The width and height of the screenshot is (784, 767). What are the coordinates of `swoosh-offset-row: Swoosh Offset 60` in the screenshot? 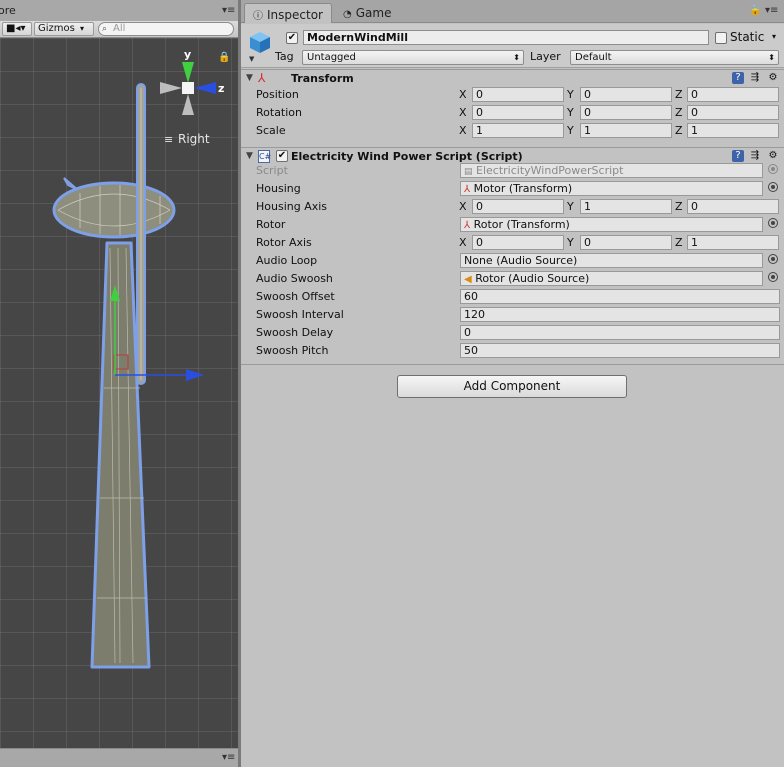 It's located at (512, 297).